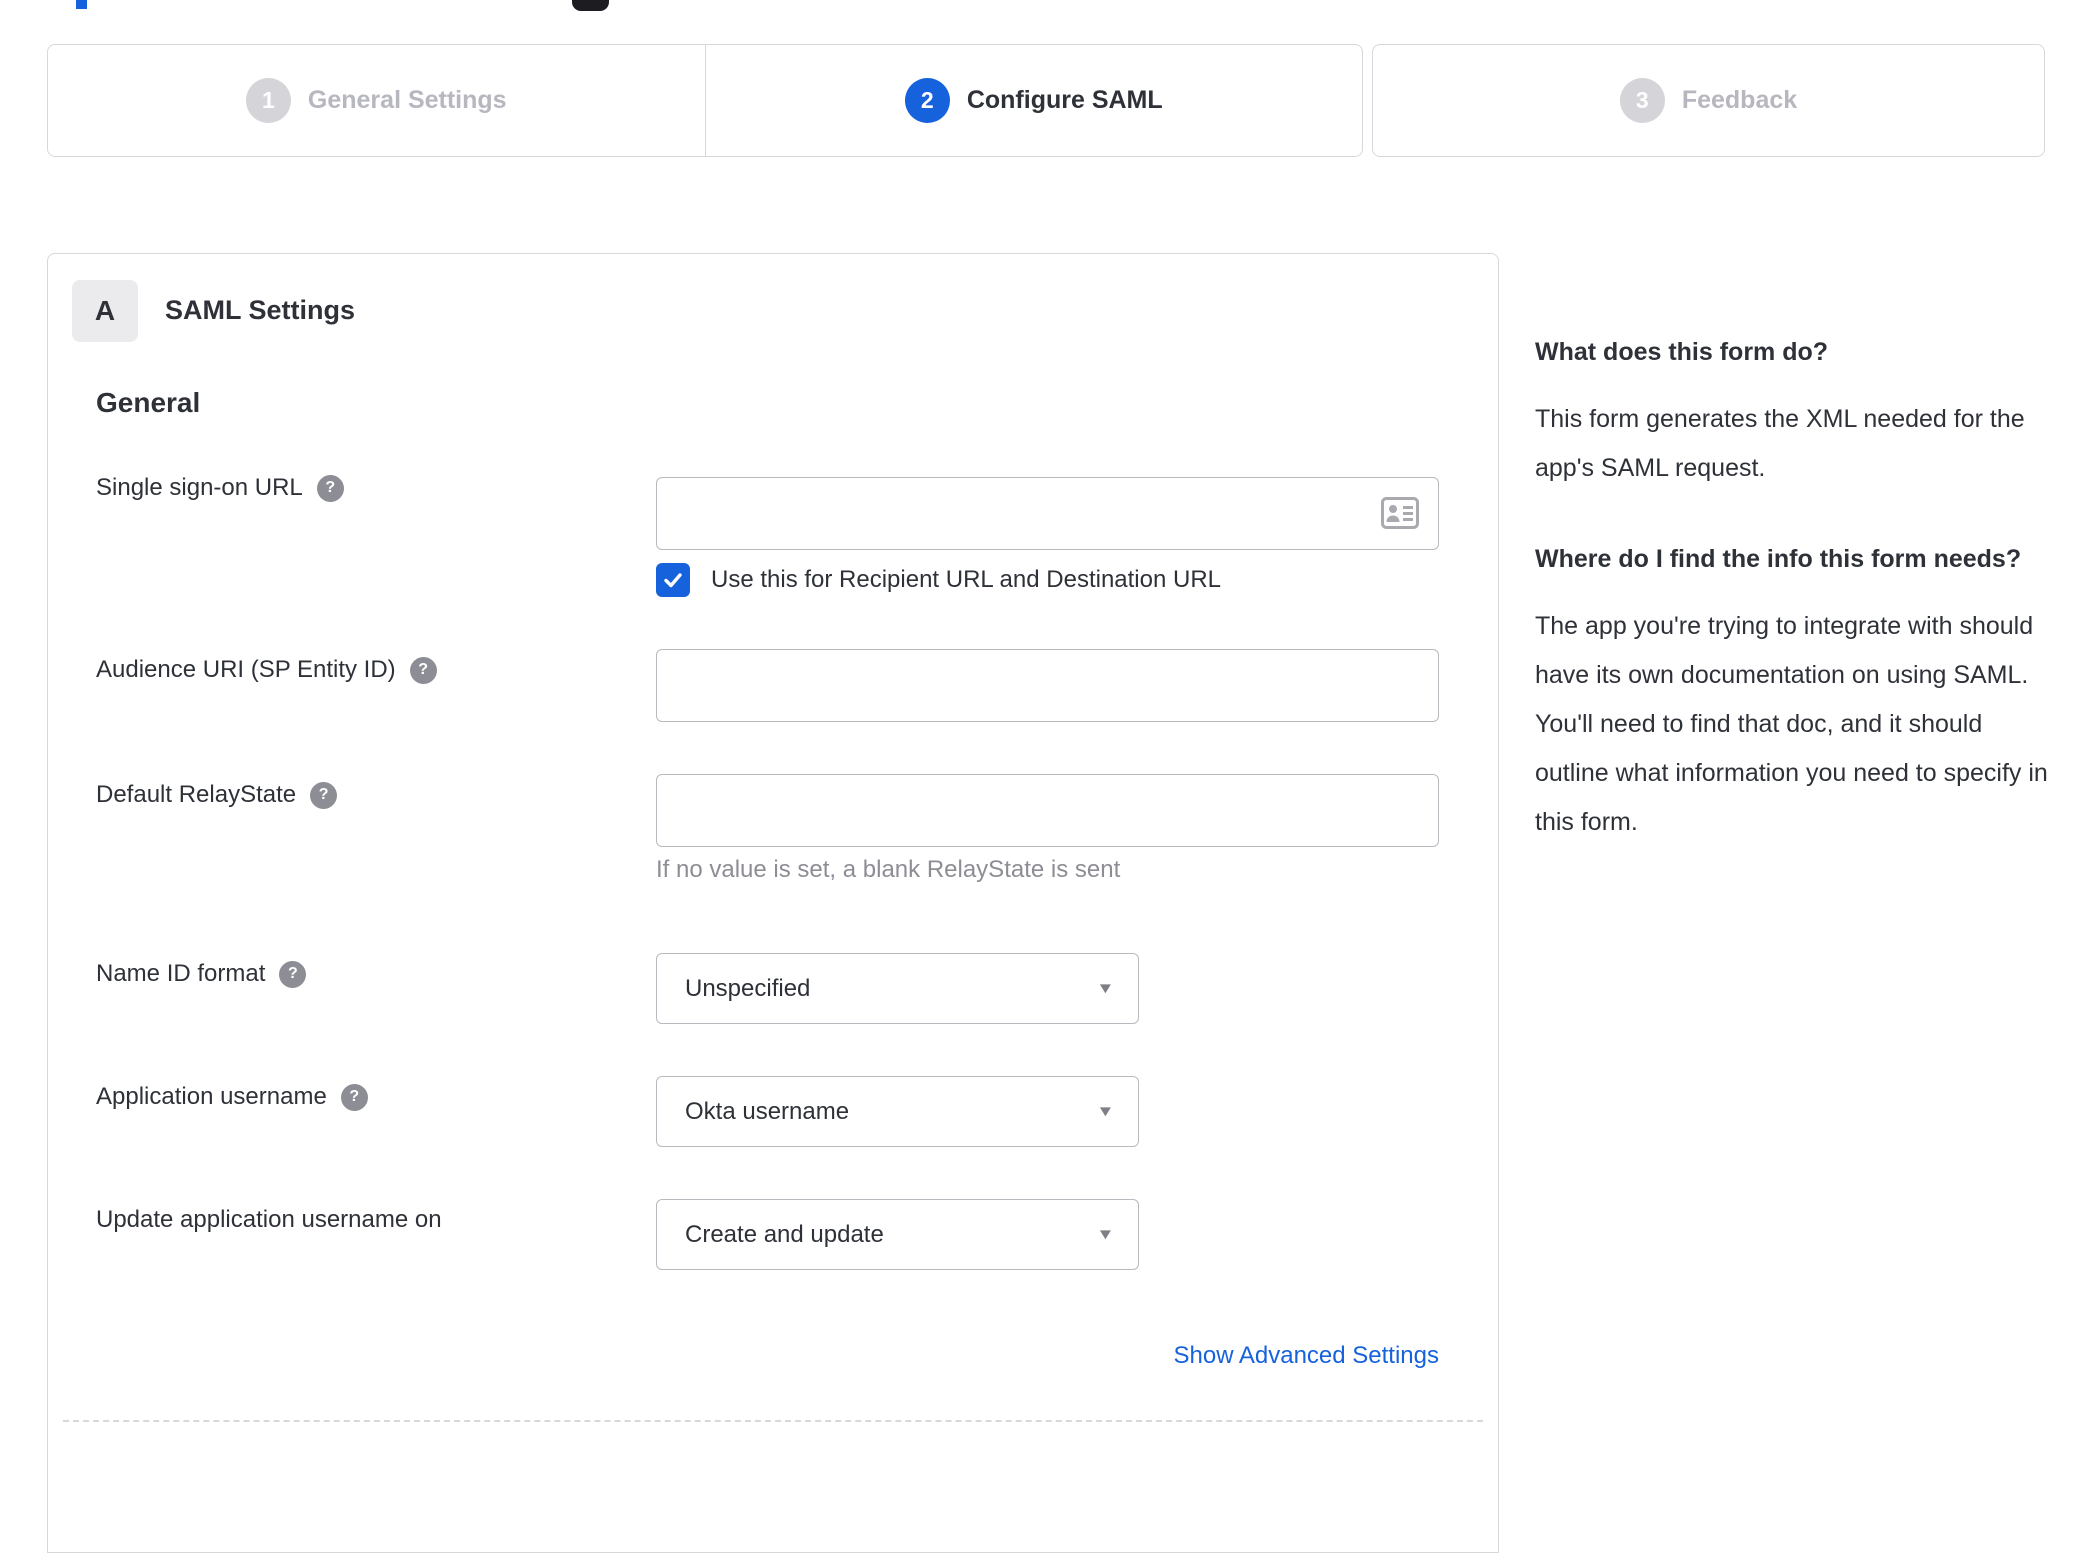  I want to click on relaystate-input, so click(1047, 810).